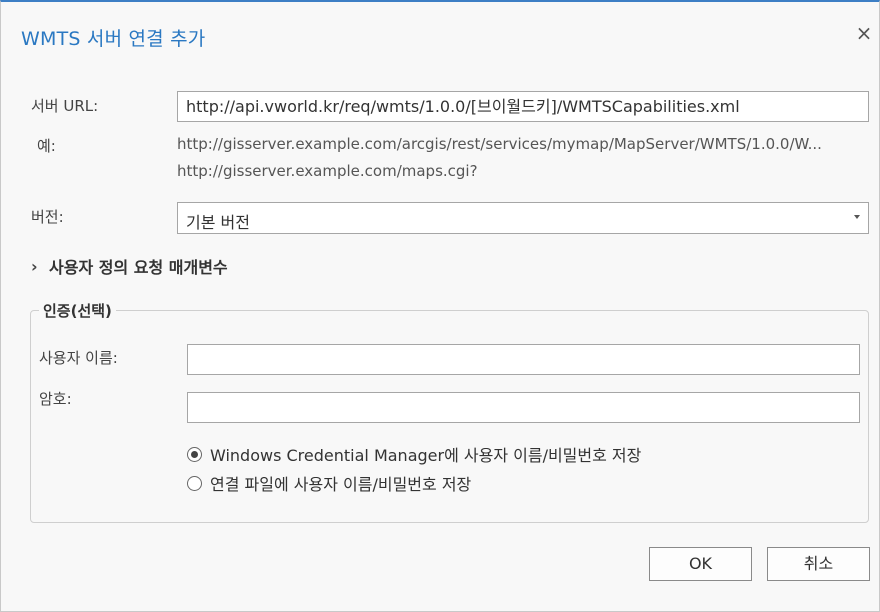 The width and height of the screenshot is (880, 612). Describe the element at coordinates (194, 483) in the screenshot. I see `radio-unselected-icon` at that location.